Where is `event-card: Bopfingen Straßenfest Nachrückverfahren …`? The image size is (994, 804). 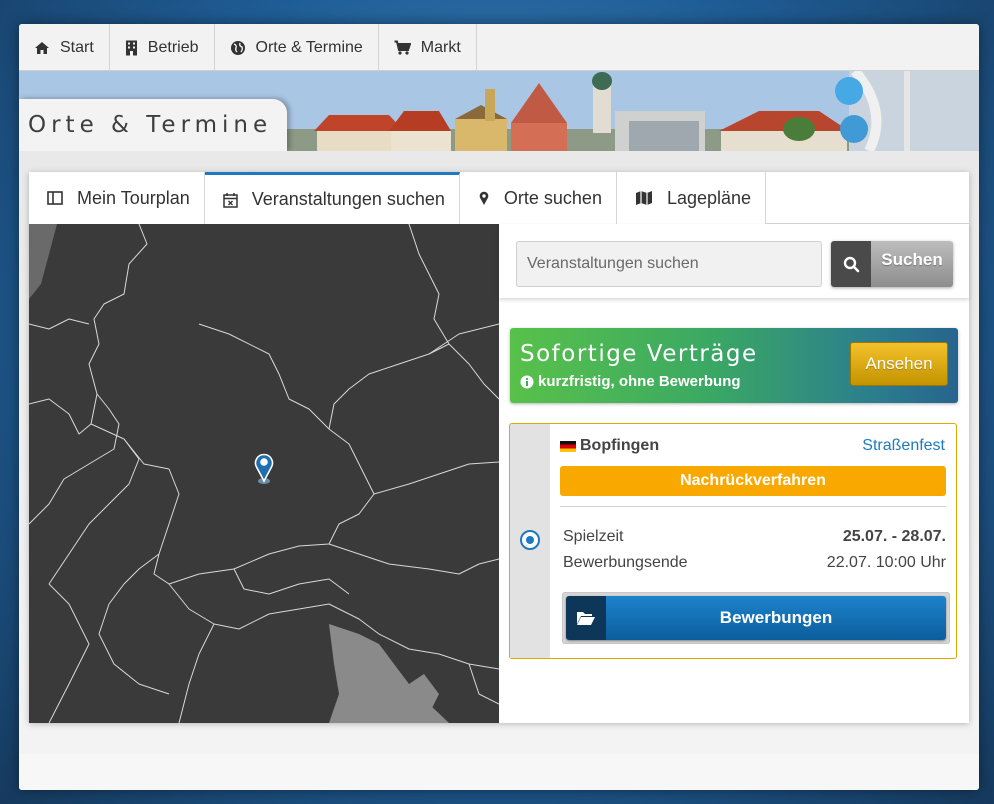 event-card: Bopfingen Straßenfest Nachrückverfahren … is located at coordinates (733, 541).